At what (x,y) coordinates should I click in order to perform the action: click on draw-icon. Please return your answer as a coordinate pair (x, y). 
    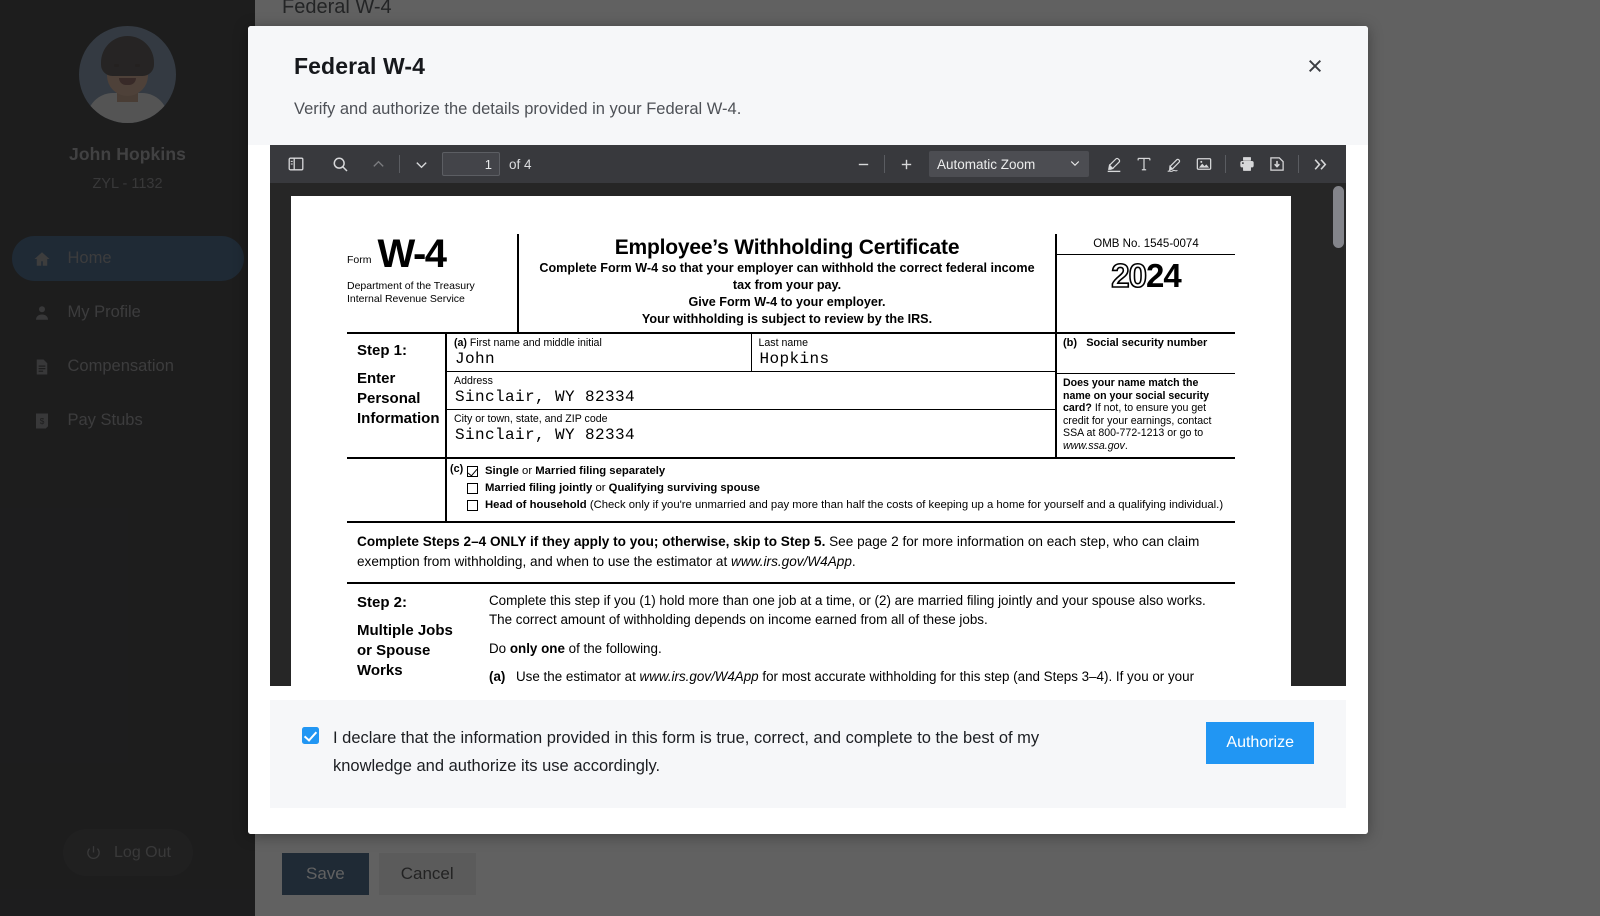
    Looking at the image, I should click on (1174, 164).